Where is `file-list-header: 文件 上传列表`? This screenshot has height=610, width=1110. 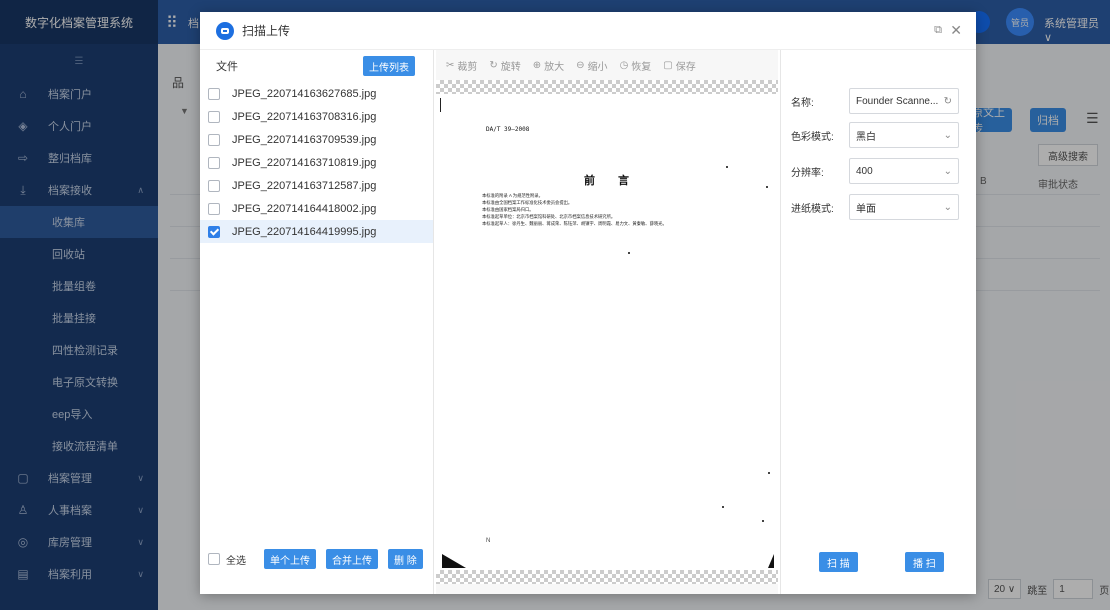 file-list-header: 文件 上传列表 is located at coordinates (316, 66).